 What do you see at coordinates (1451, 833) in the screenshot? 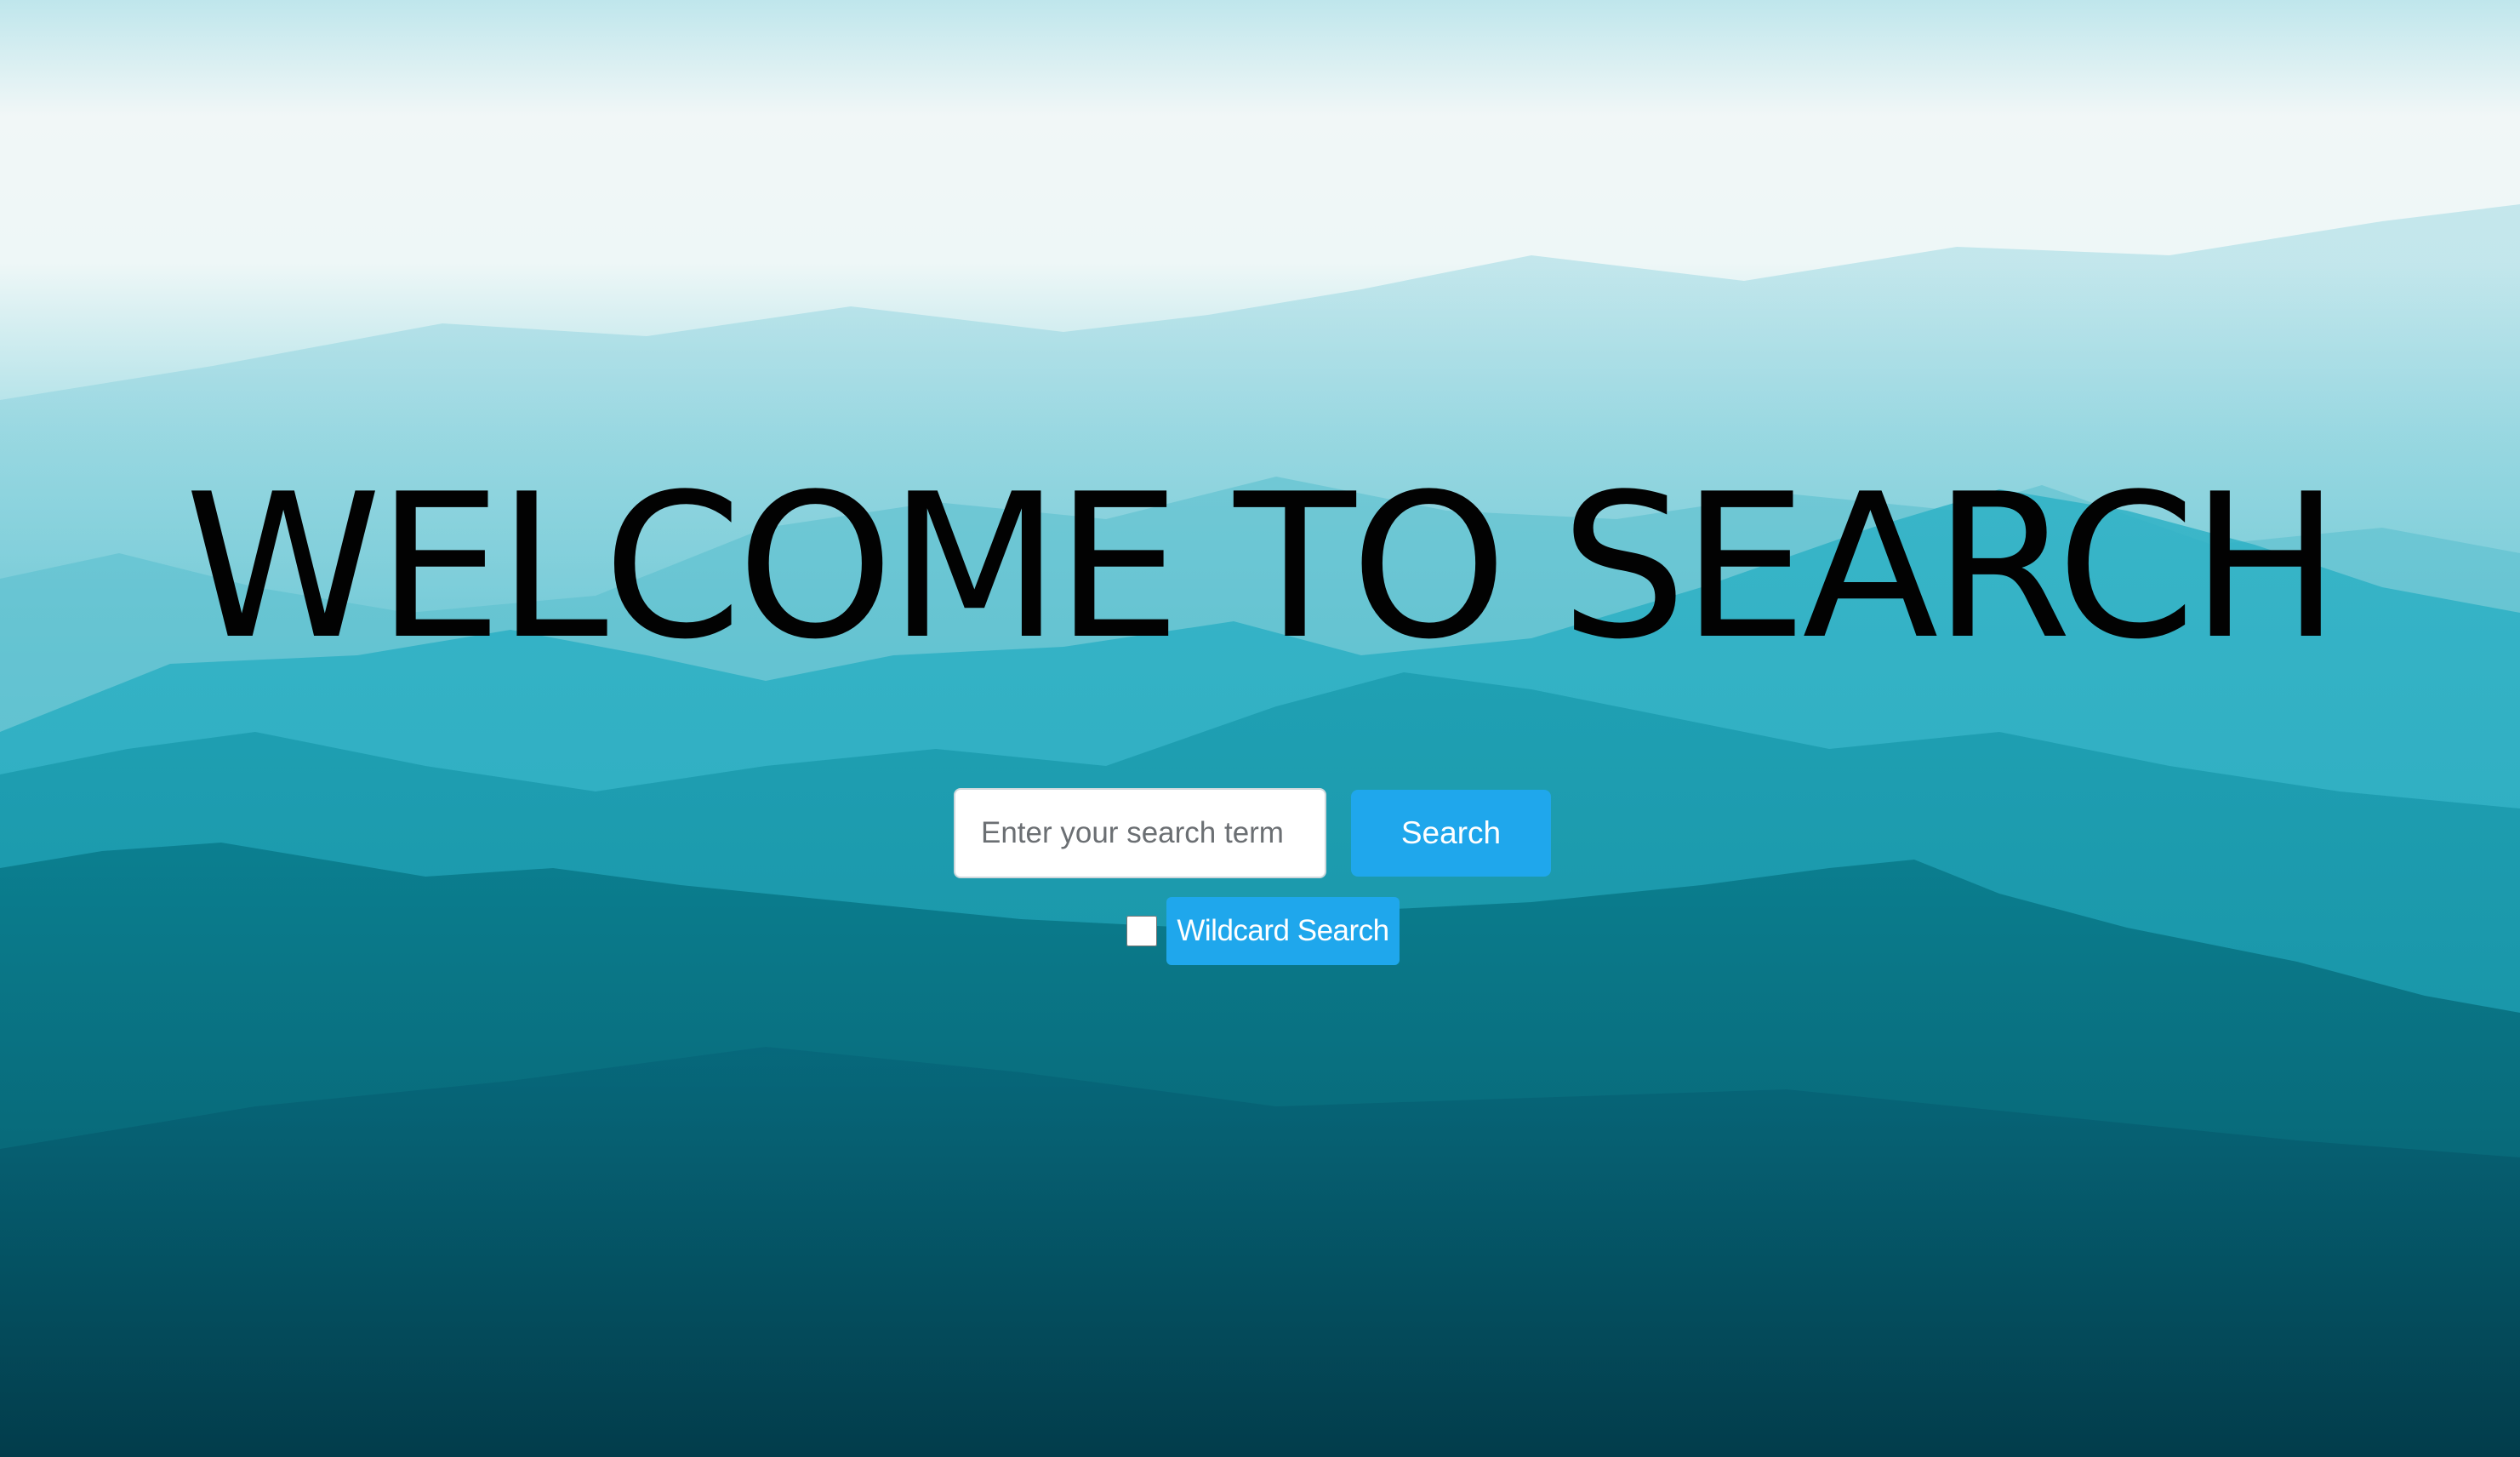
I see `search-button: Search` at bounding box center [1451, 833].